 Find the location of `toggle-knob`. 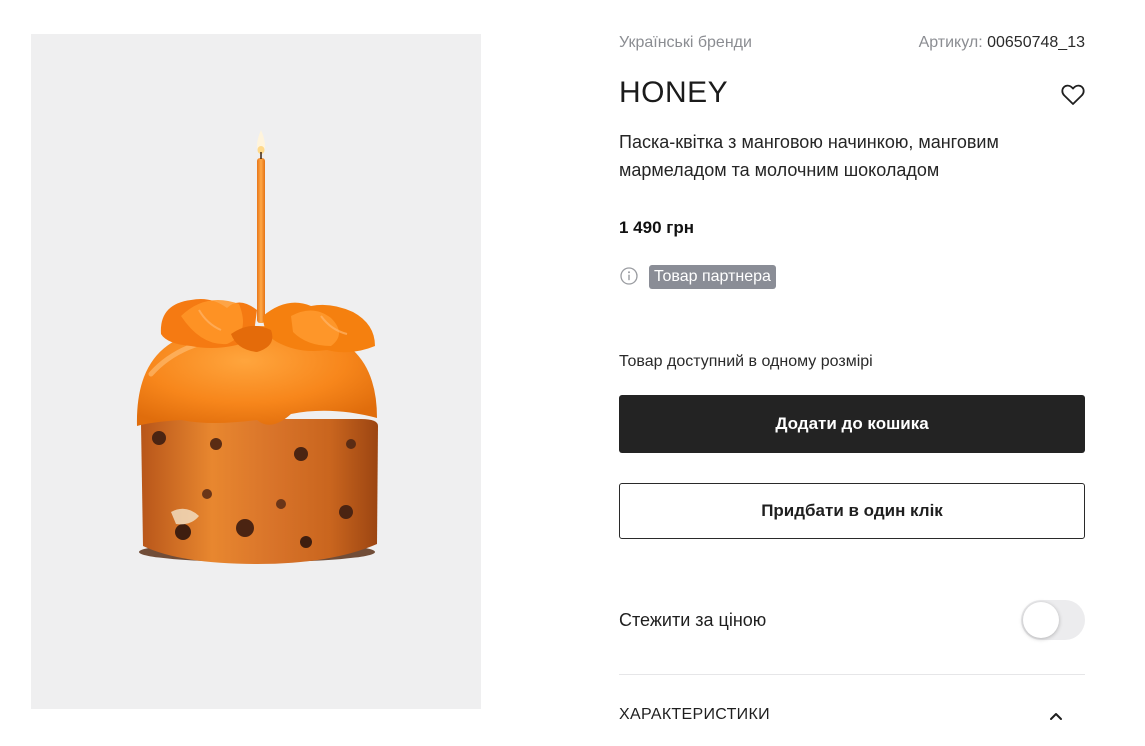

toggle-knob is located at coordinates (1041, 620).